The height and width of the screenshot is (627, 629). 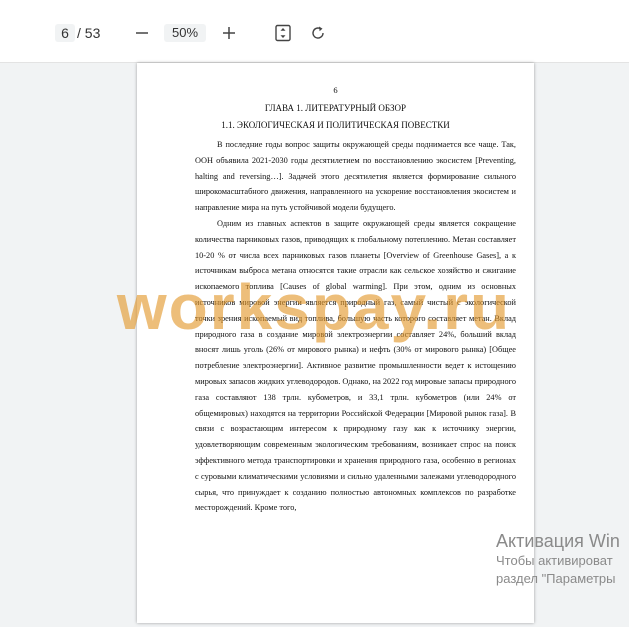 What do you see at coordinates (229, 33) in the screenshot?
I see `plus-icon` at bounding box center [229, 33].